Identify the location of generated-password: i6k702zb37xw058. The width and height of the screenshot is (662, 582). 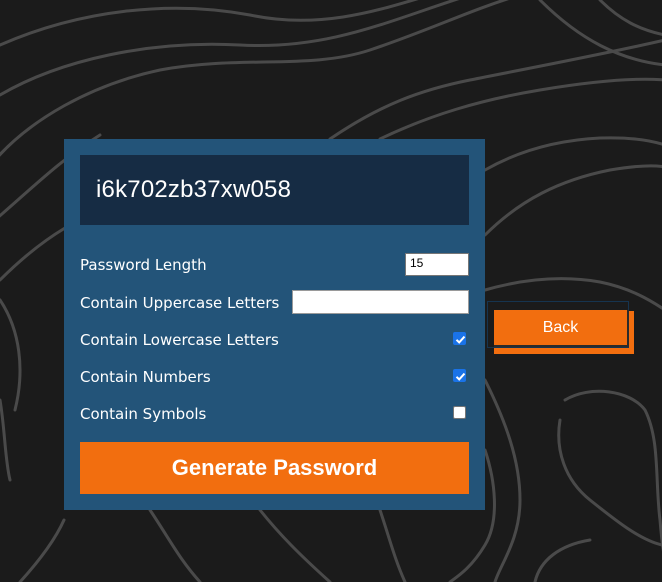
(193, 190).